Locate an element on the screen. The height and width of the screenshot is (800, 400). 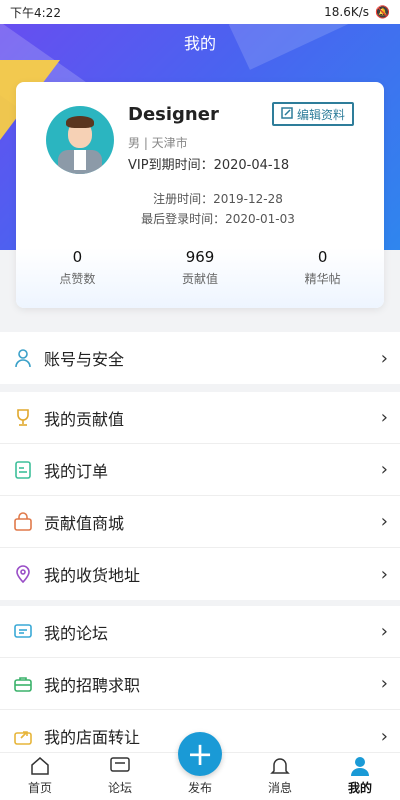
stat-label: 点赞数 is located at coordinates (77, 279).